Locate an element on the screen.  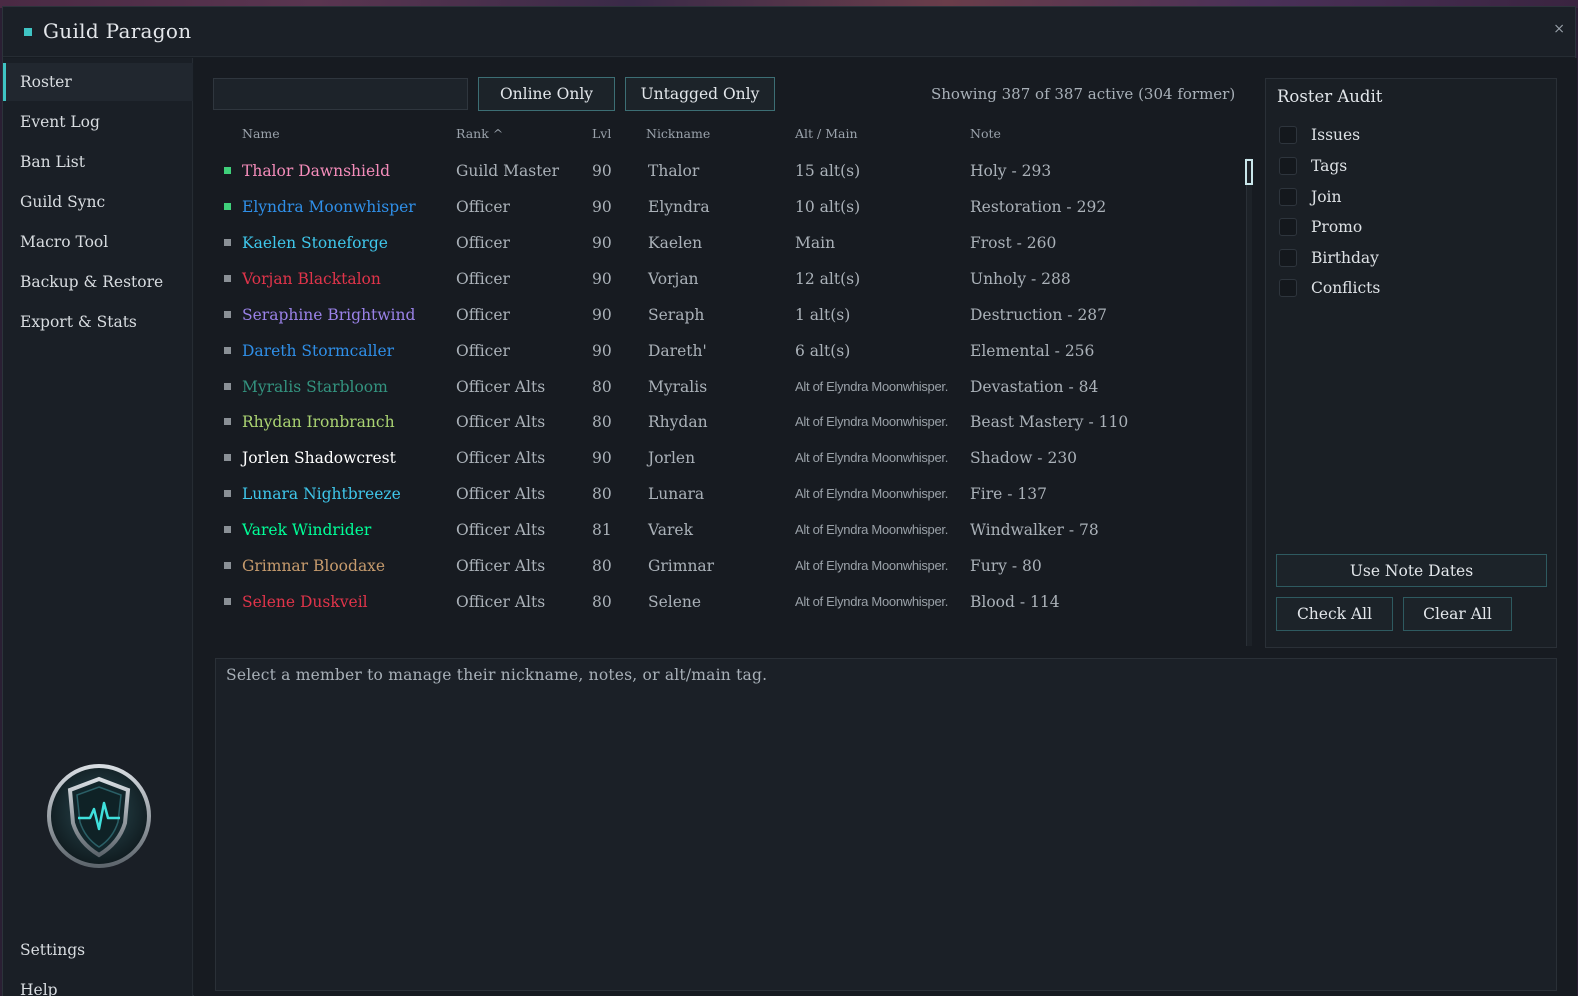
audit-check-birthday: Birthday is located at coordinates (1329, 258).